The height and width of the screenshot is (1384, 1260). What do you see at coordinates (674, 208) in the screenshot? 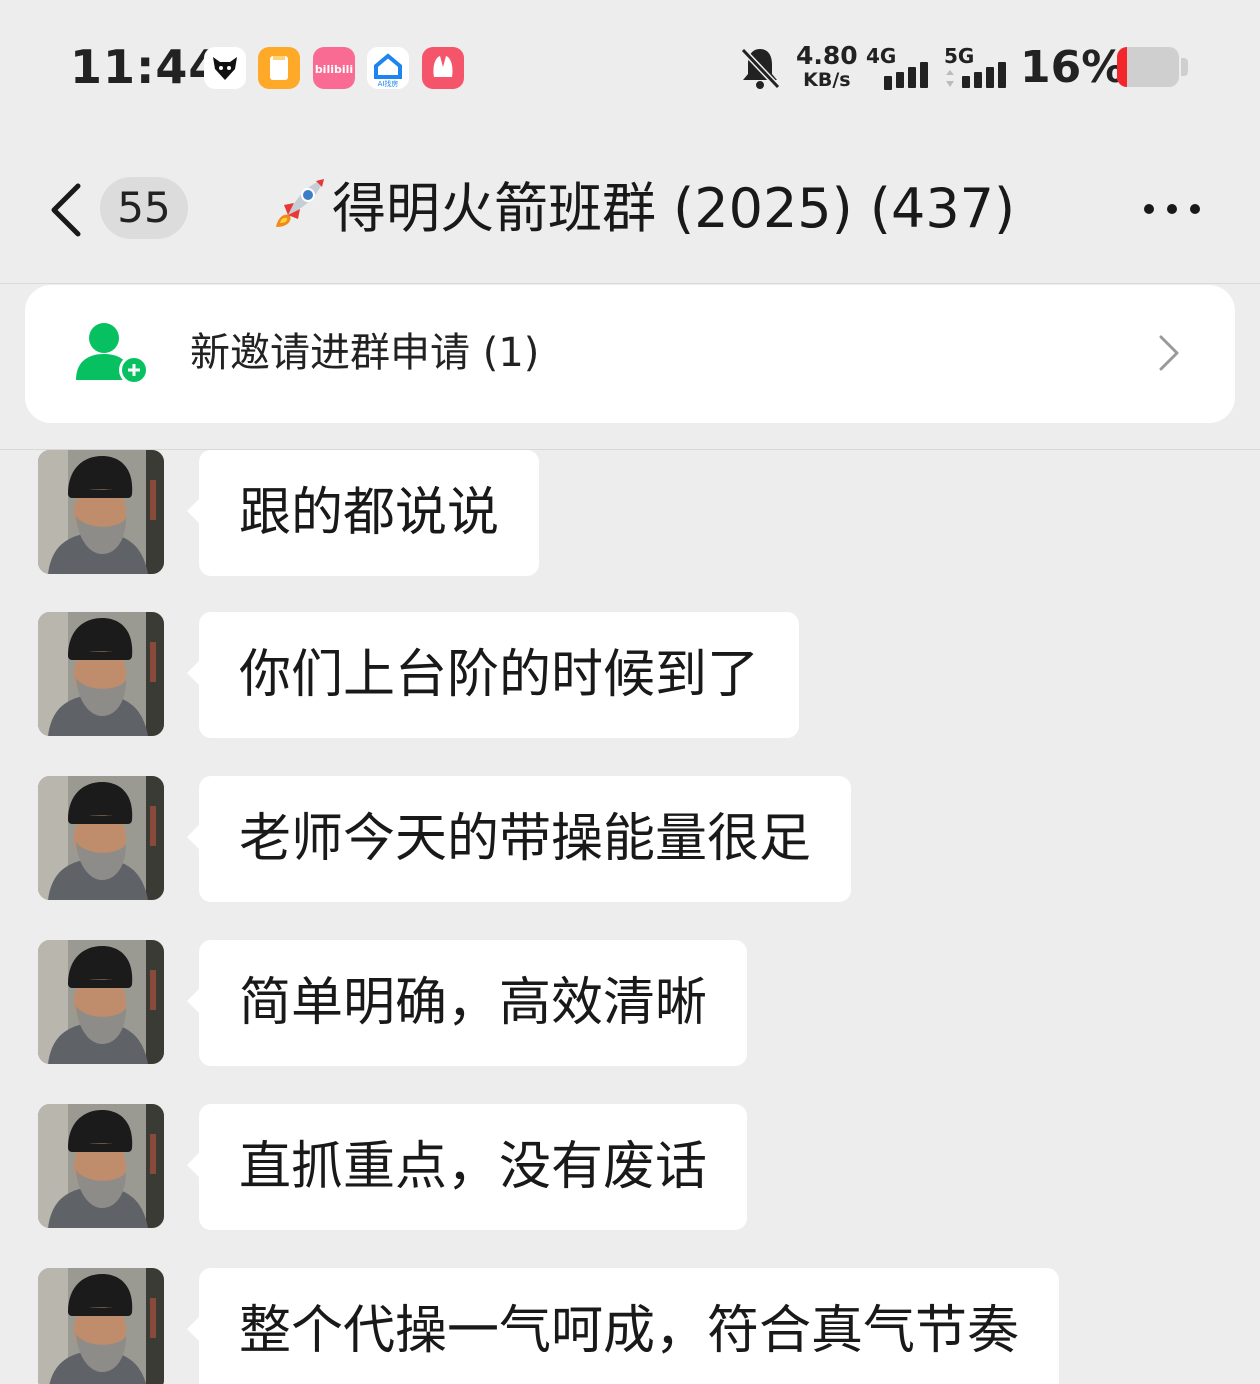
I see `chat-title-text: 得明火箭班群 (2025) (437)` at bounding box center [674, 208].